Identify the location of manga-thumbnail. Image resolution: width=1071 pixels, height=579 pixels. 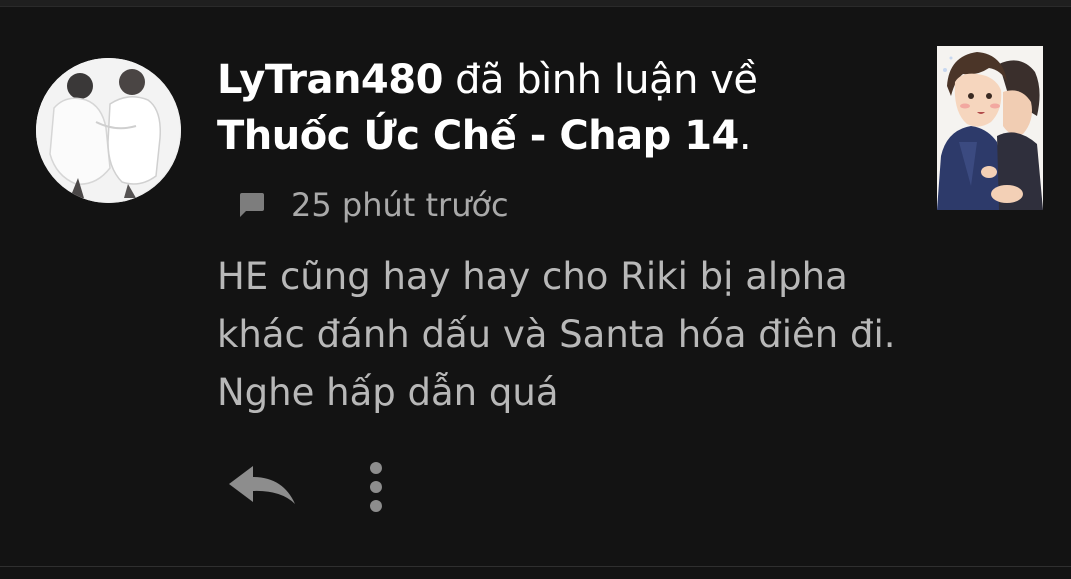
(990, 128).